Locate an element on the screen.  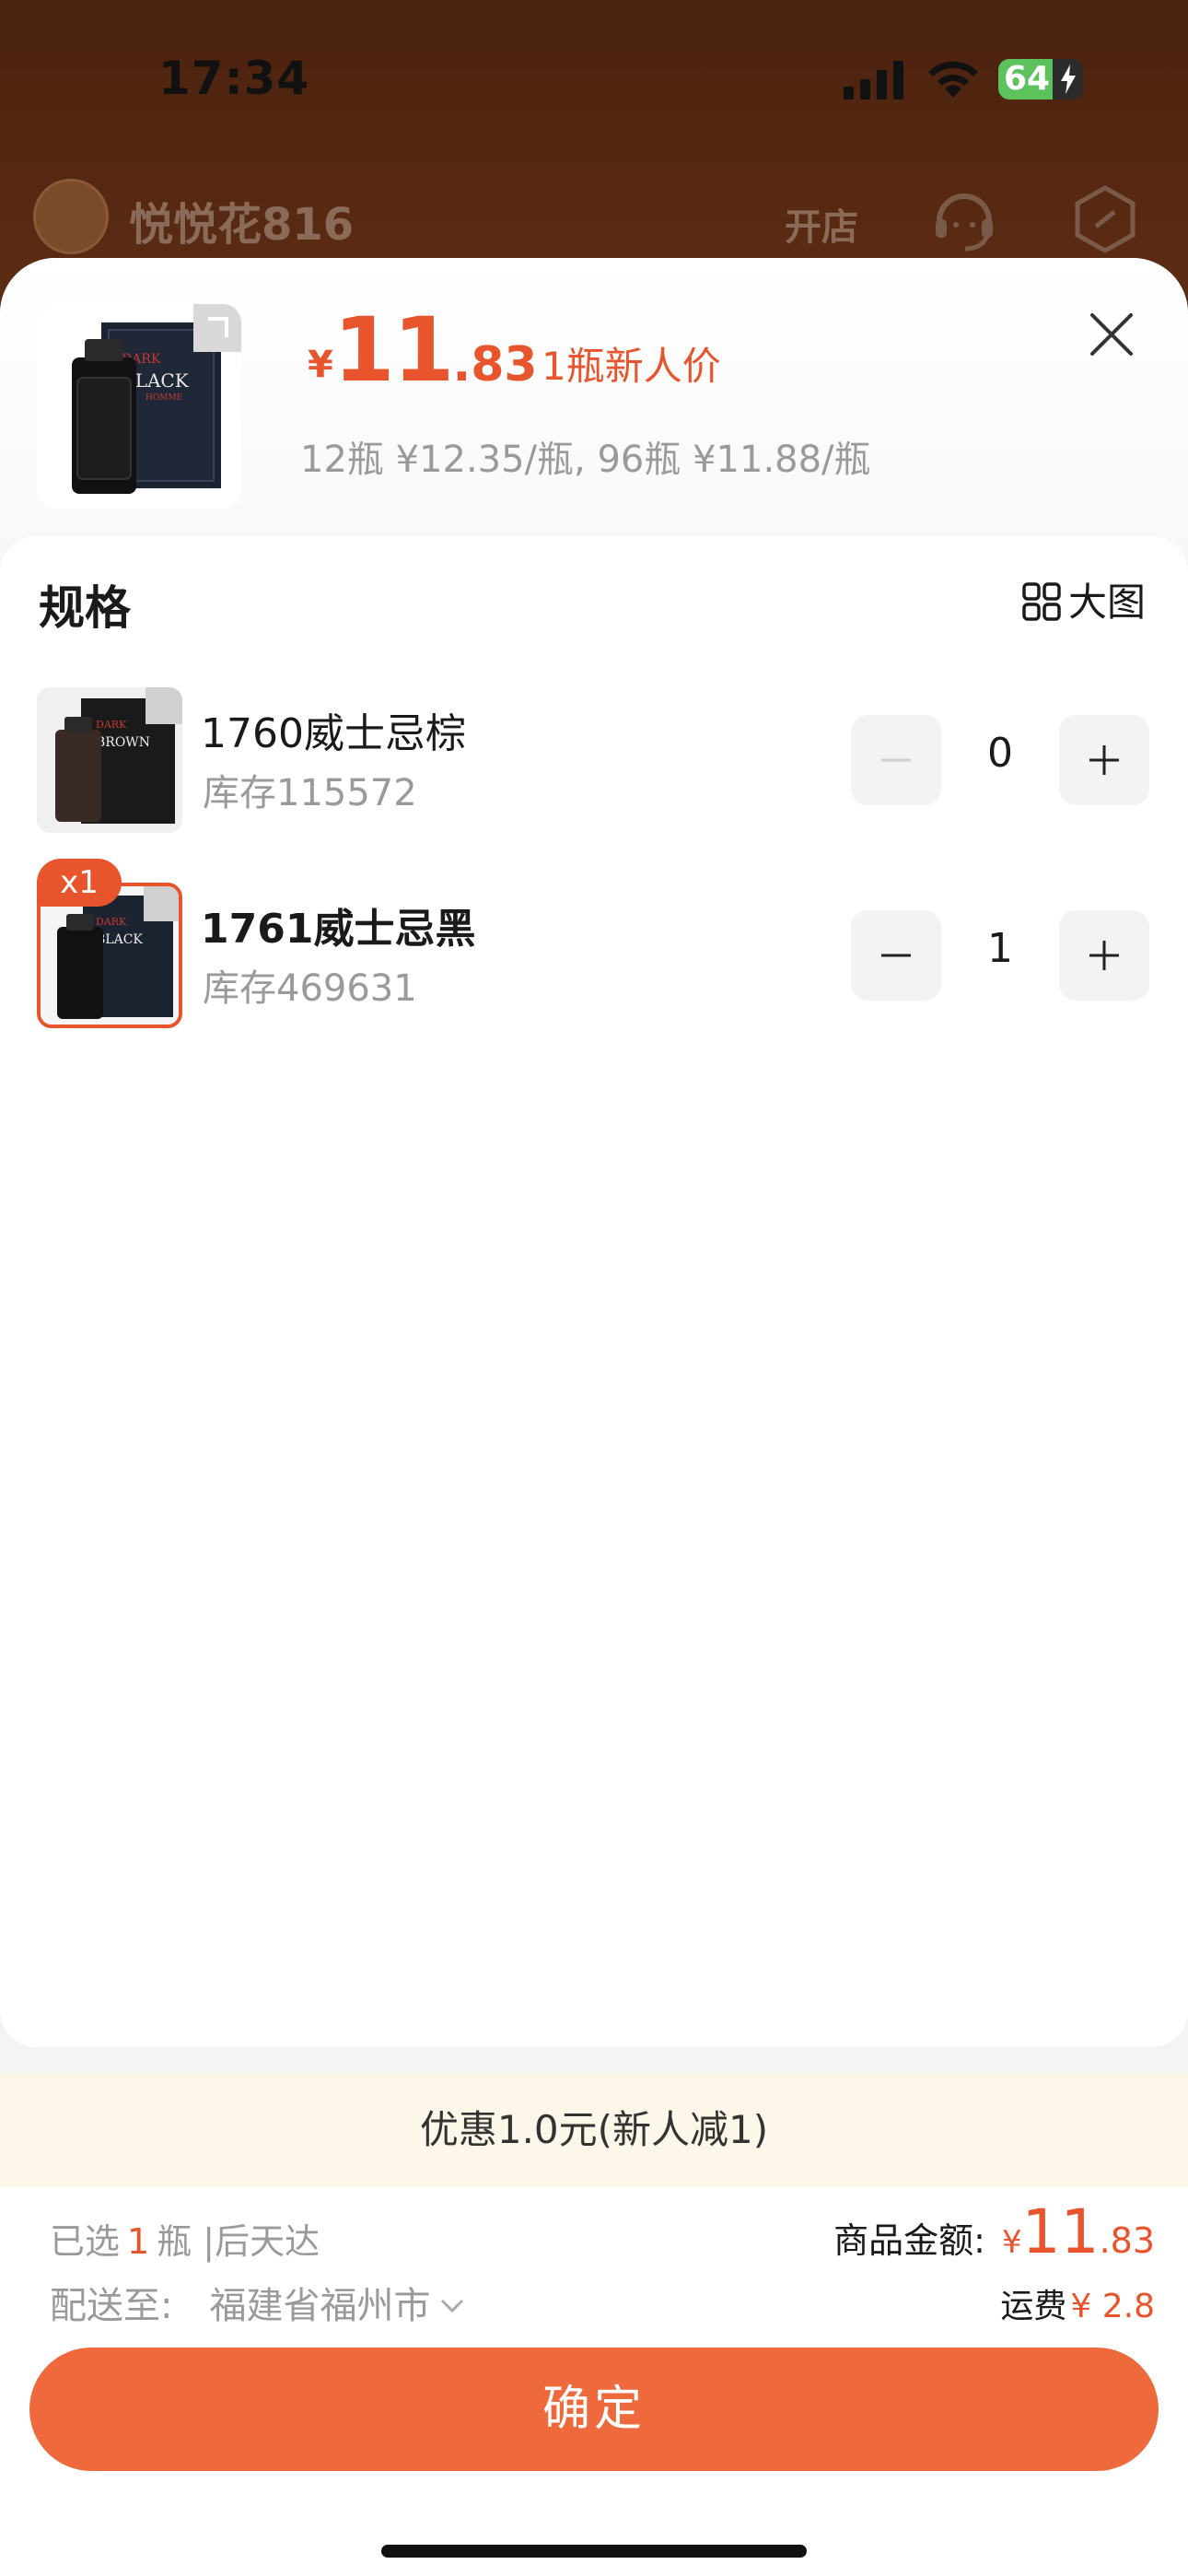
svg-text: HOMME is located at coordinates (164, 398).